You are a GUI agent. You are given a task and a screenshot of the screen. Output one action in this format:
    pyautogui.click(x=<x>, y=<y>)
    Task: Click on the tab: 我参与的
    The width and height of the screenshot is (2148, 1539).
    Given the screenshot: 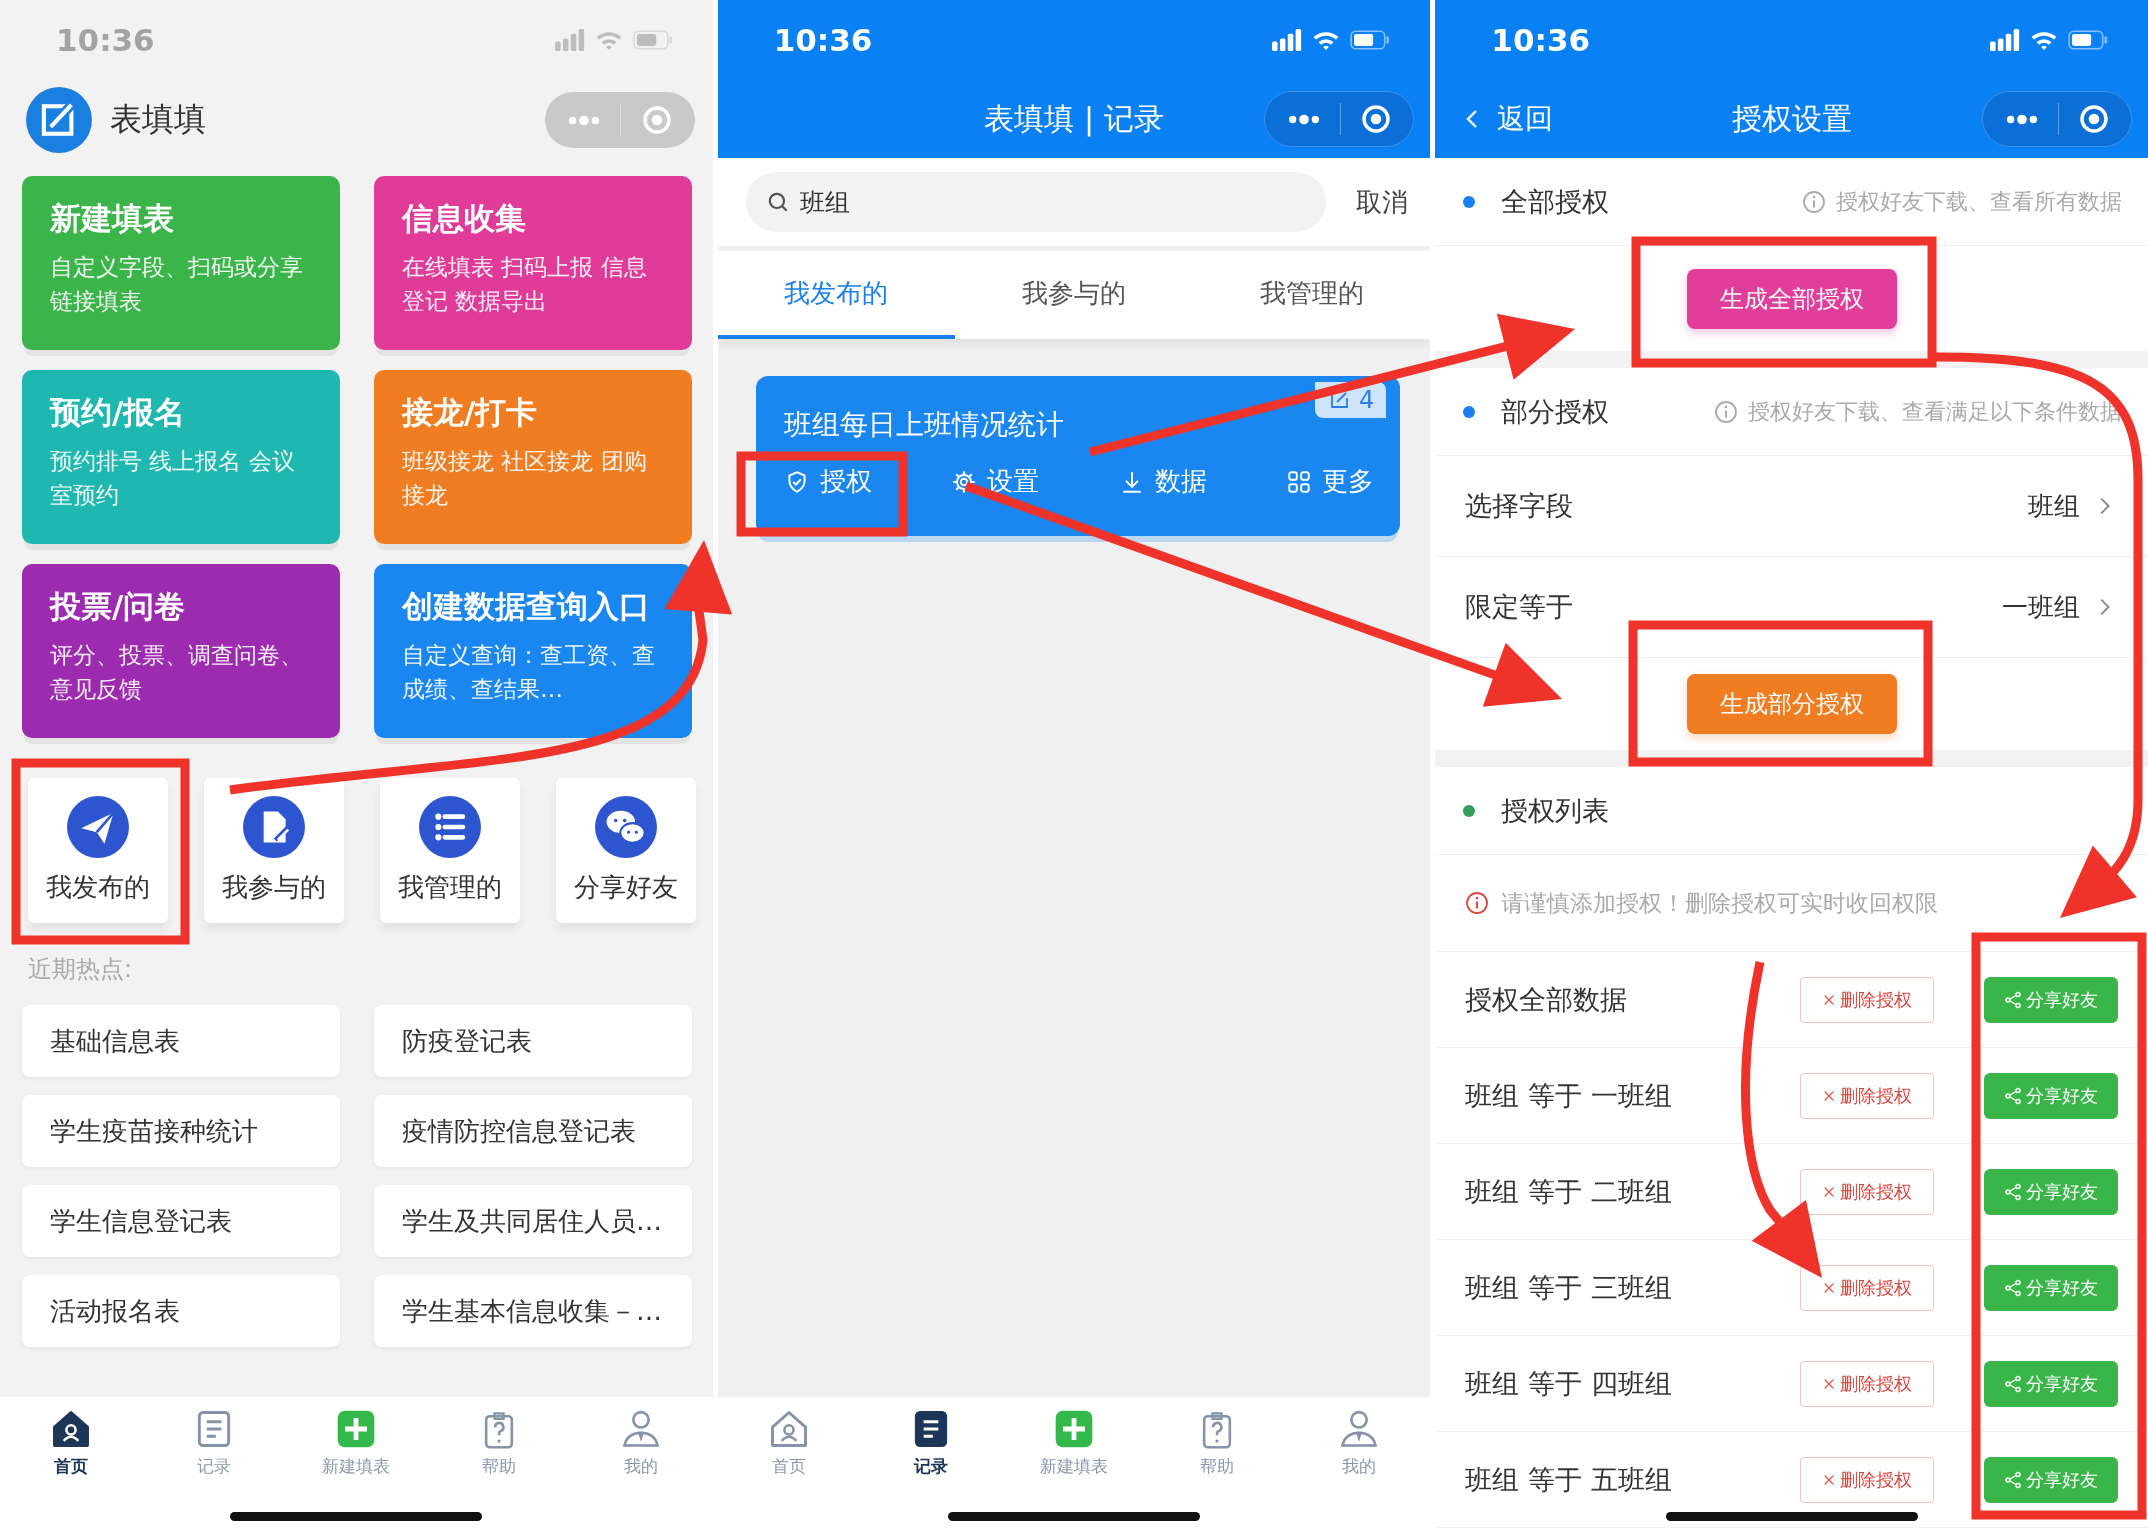 What is the action you would take?
    pyautogui.click(x=1074, y=295)
    